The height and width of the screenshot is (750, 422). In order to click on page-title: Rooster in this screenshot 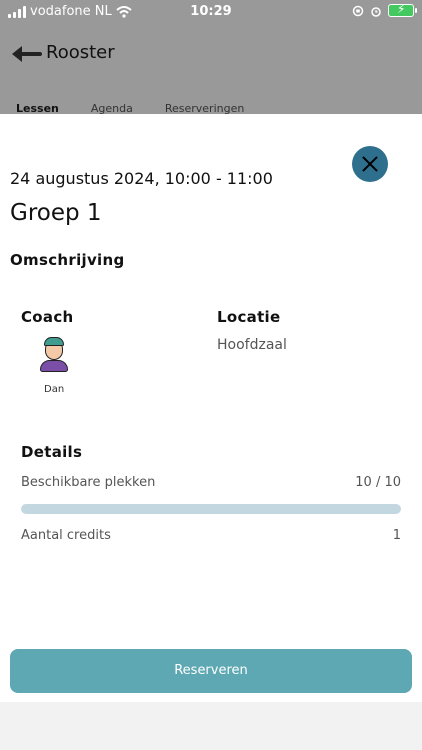, I will do `click(80, 52)`.